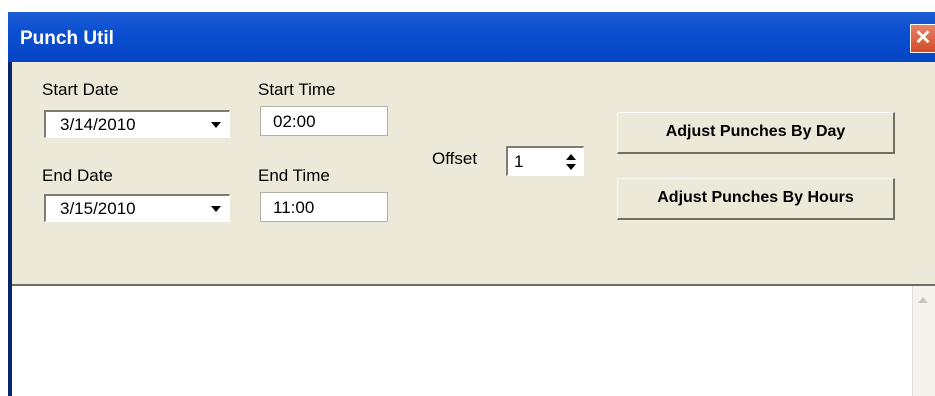 The height and width of the screenshot is (396, 935). I want to click on end-time-label: End Time, so click(294, 175).